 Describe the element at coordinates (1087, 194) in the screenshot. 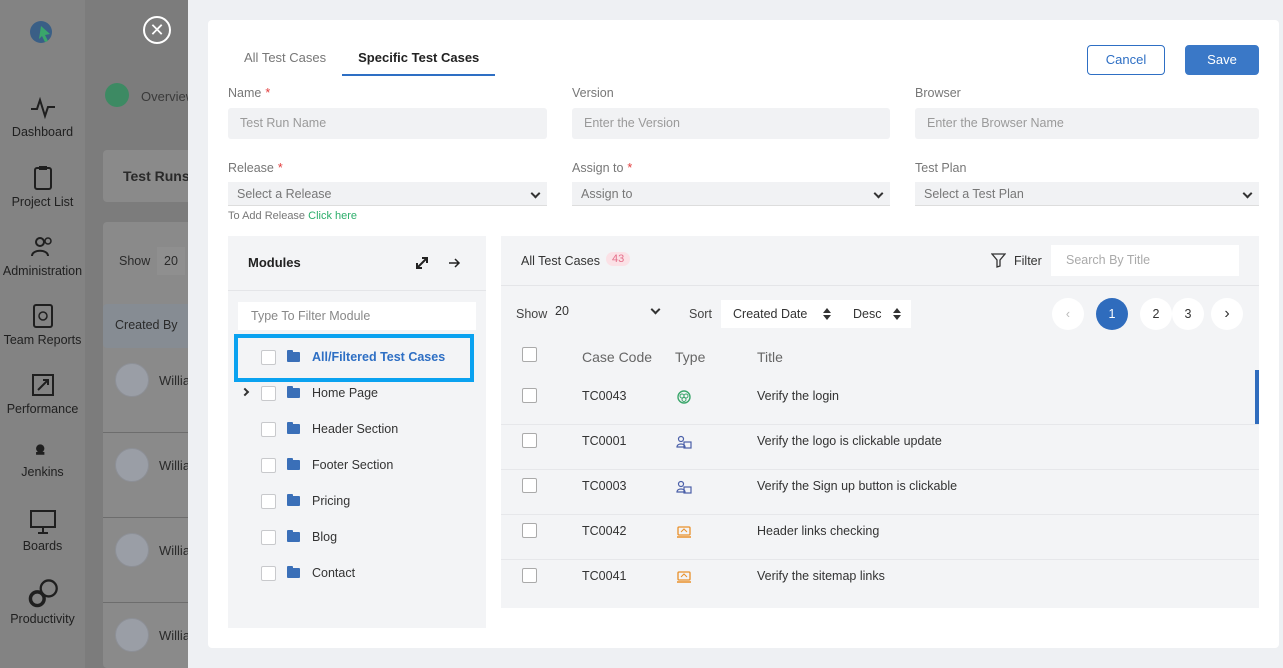

I see `test-plan-select: Select a Test Plan` at that location.